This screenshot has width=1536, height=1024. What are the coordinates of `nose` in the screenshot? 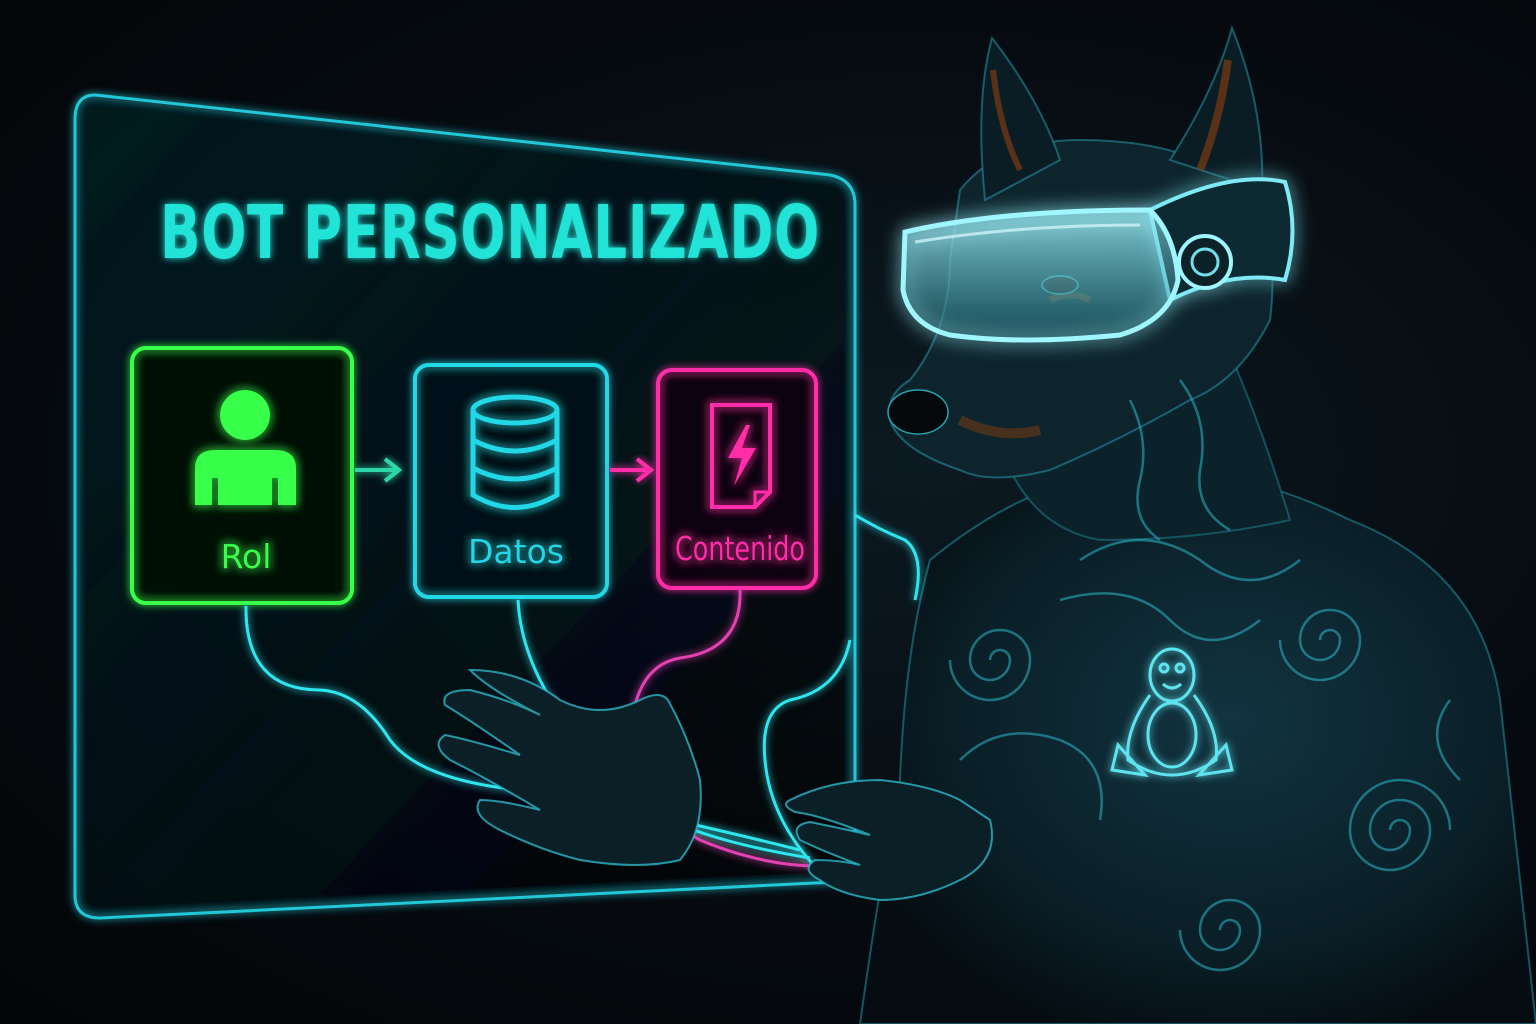 It's located at (918, 412).